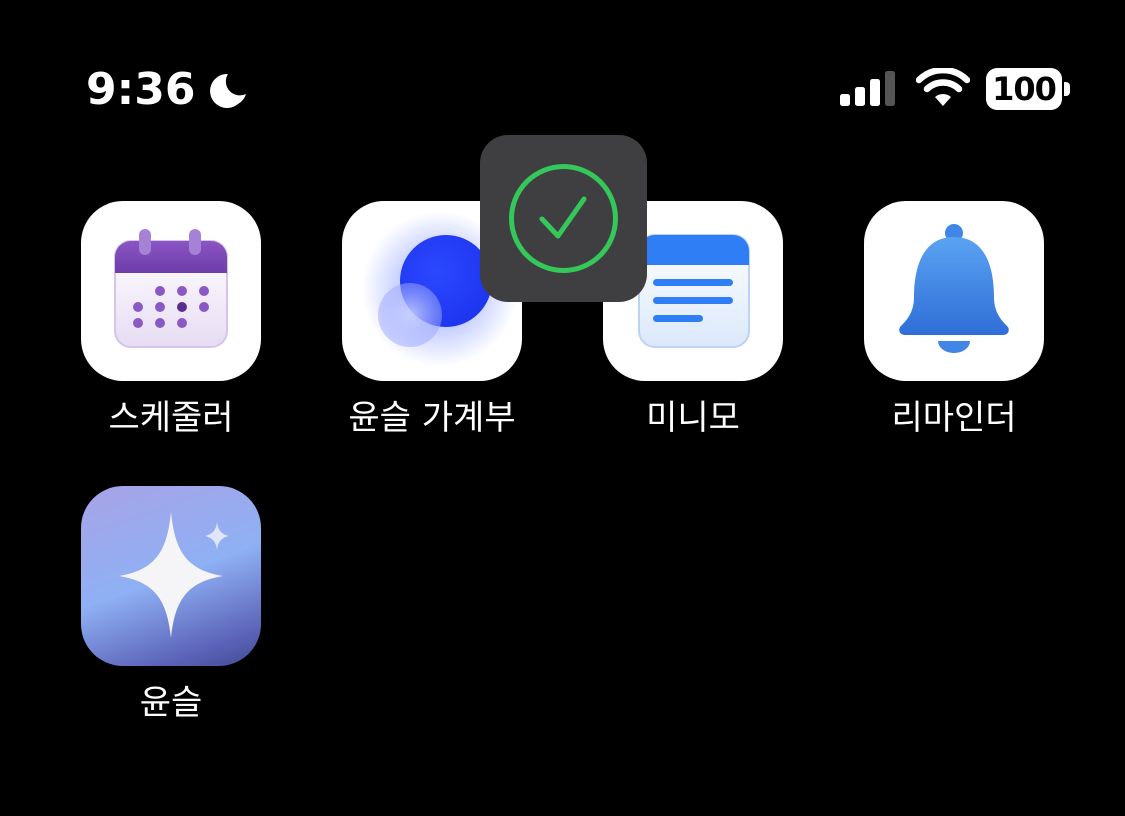 The height and width of the screenshot is (816, 1125). I want to click on app-label: 스케줄러, so click(171, 418).